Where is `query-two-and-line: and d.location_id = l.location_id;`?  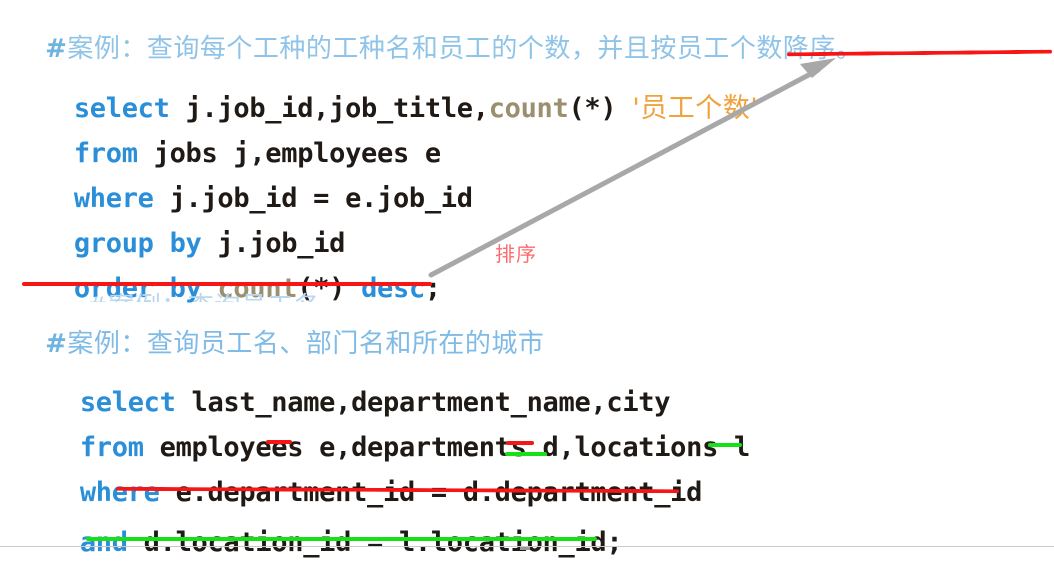
query-two-and-line: and d.location_id = l.location_id; is located at coordinates (319, 542).